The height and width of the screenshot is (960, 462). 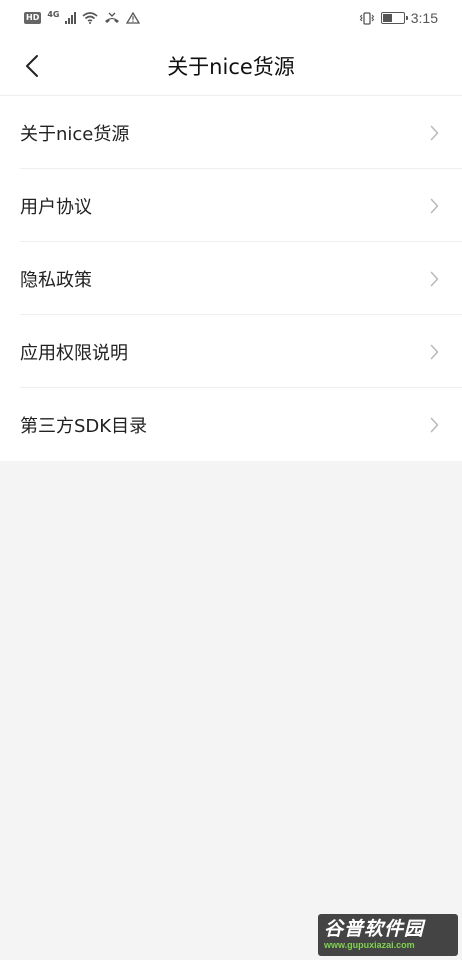 What do you see at coordinates (71, 18) in the screenshot?
I see `cell-signal-icon` at bounding box center [71, 18].